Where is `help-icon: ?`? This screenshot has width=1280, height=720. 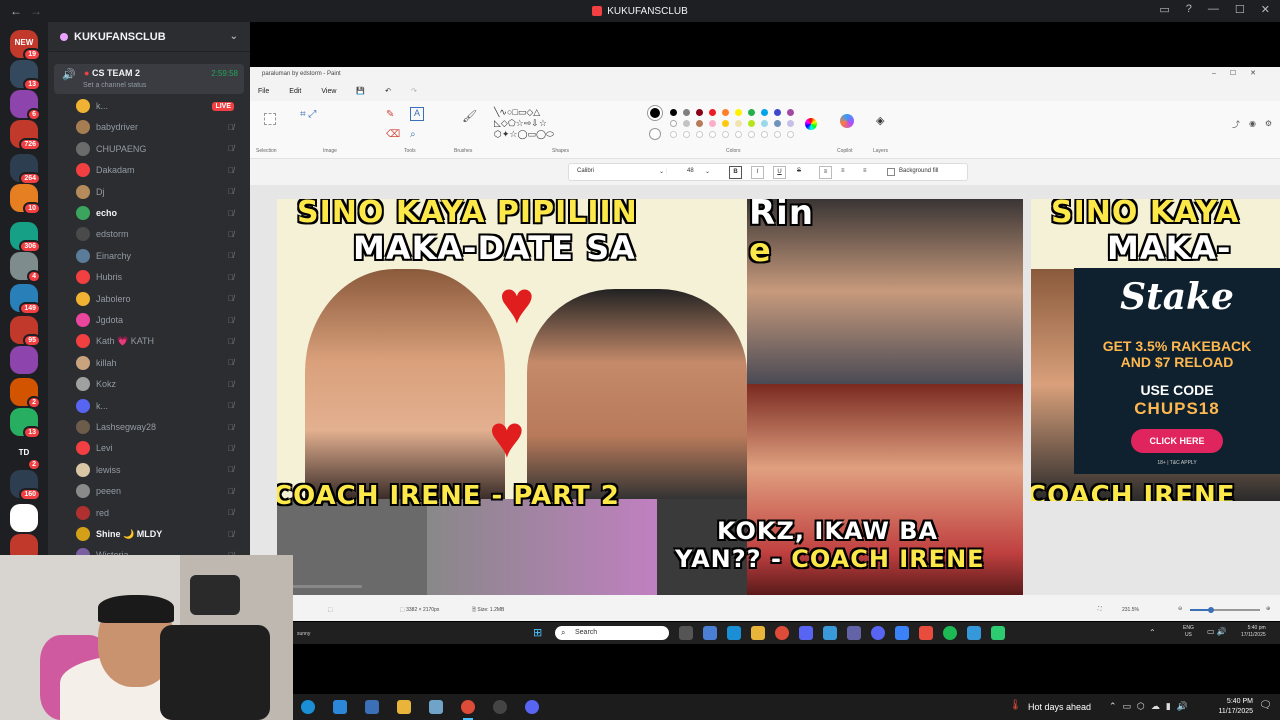 help-icon: ? is located at coordinates (1189, 9).